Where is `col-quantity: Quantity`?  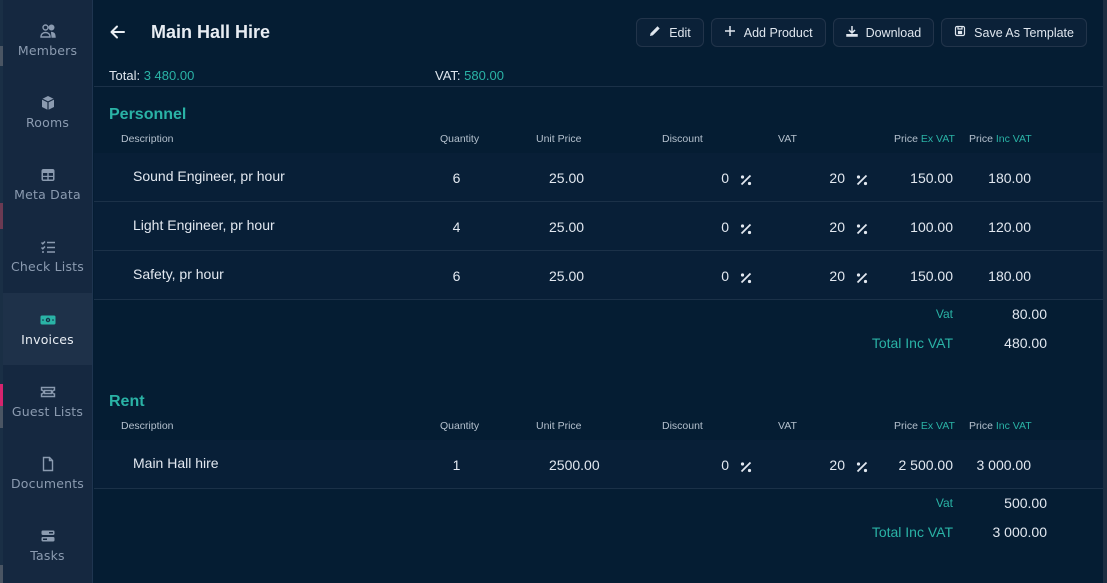 col-quantity: Quantity is located at coordinates (460, 139).